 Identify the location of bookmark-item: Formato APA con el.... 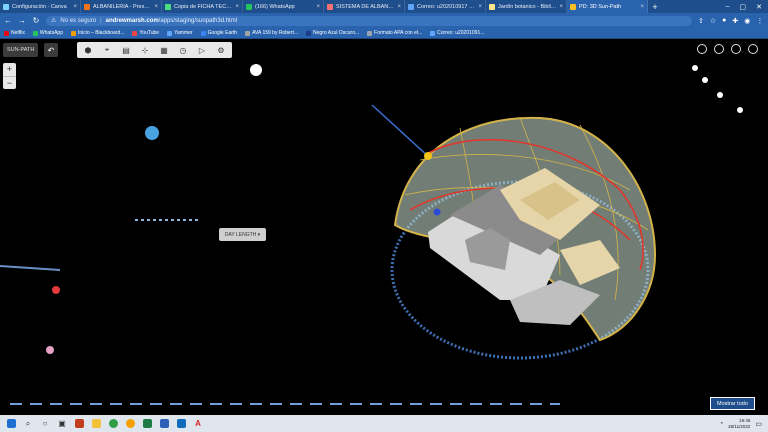
(394, 33).